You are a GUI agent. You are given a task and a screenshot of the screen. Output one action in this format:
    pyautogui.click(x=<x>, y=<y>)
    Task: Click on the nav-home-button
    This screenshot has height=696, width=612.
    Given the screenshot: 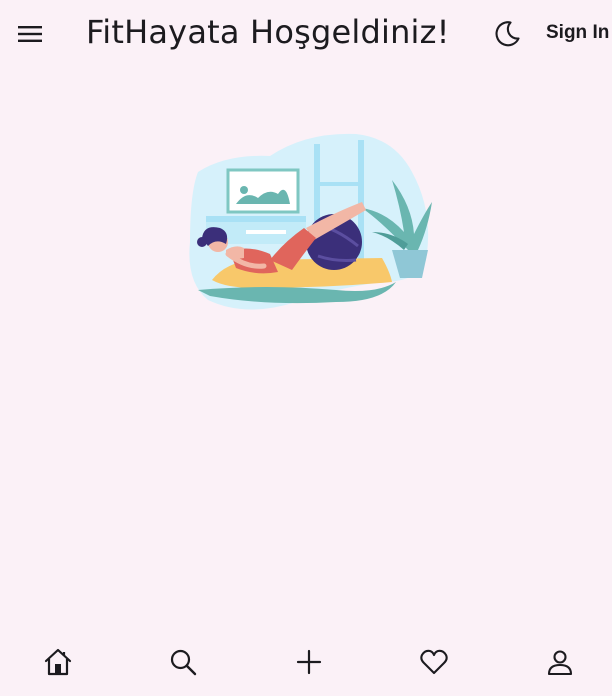 What is the action you would take?
    pyautogui.click(x=58, y=662)
    